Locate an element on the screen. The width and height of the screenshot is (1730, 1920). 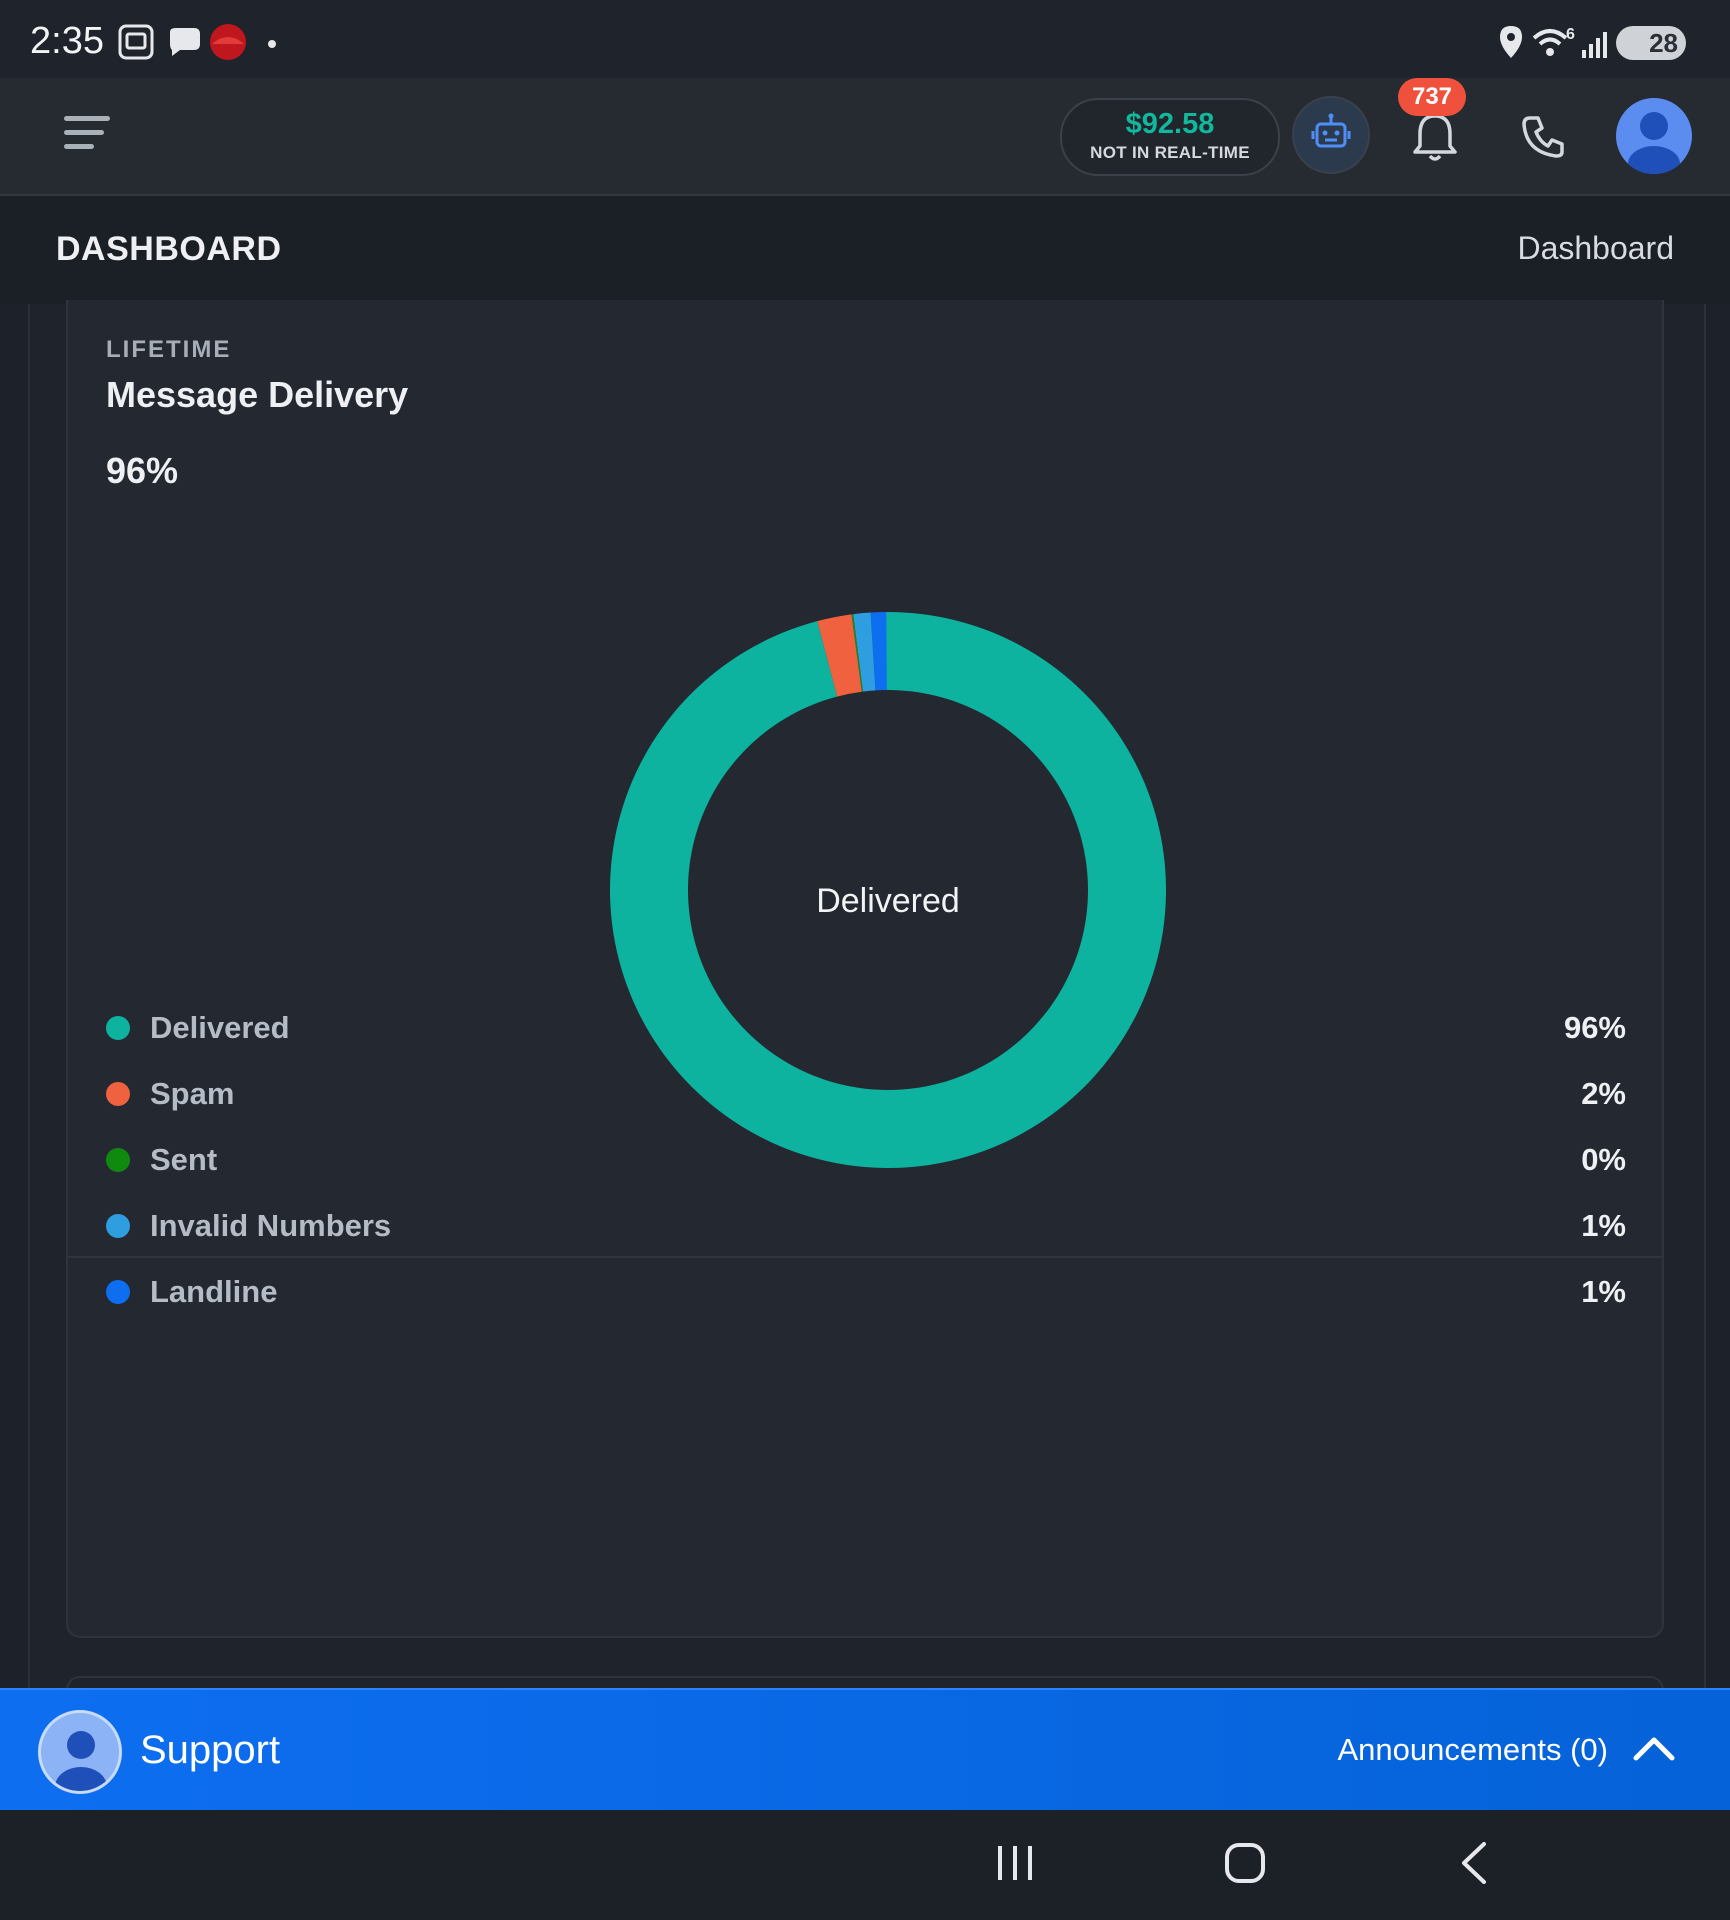
page-title: DASHBOARD is located at coordinates (169, 249).